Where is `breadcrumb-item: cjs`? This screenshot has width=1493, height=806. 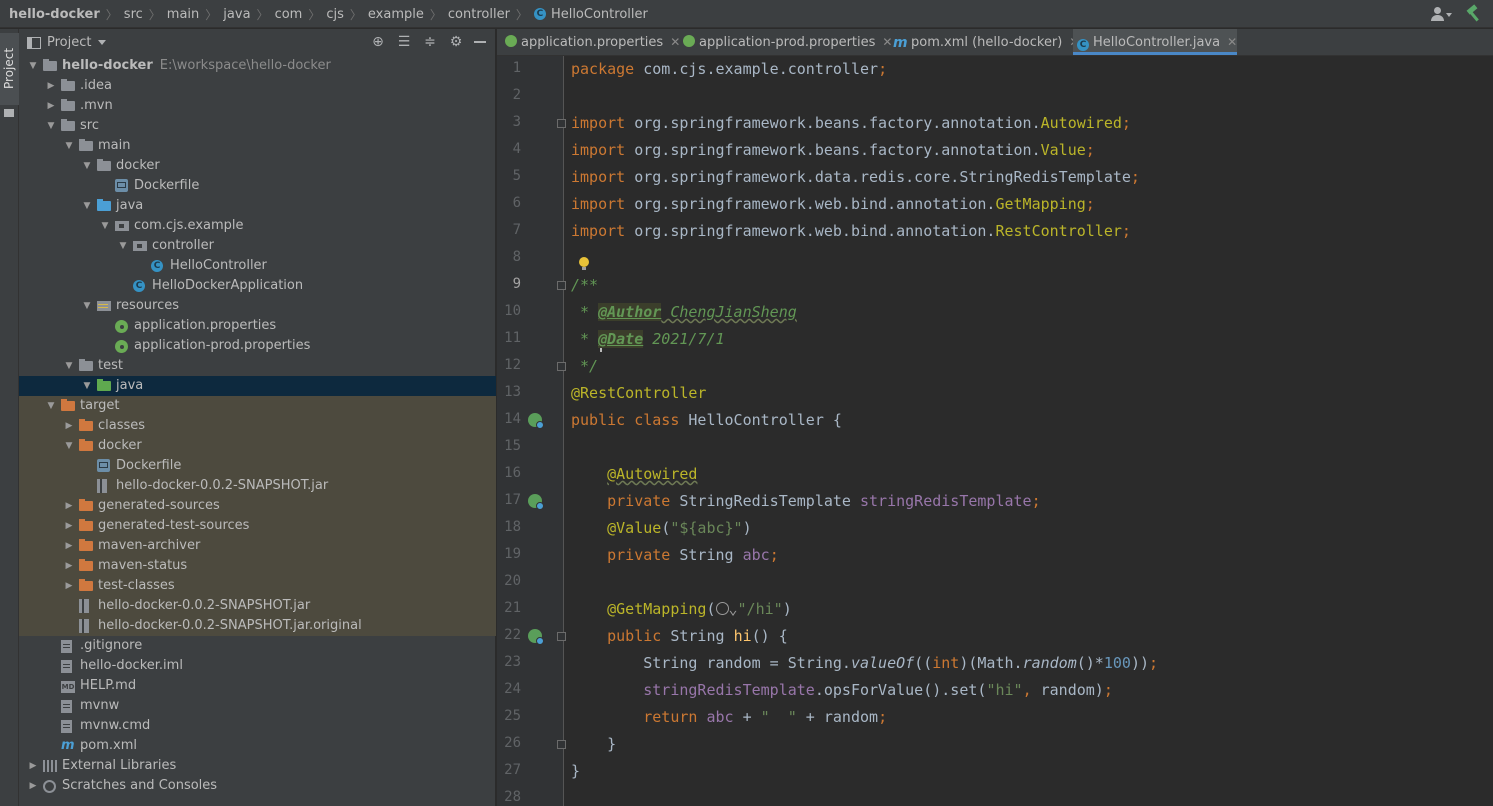
breadcrumb-item: cjs is located at coordinates (335, 14).